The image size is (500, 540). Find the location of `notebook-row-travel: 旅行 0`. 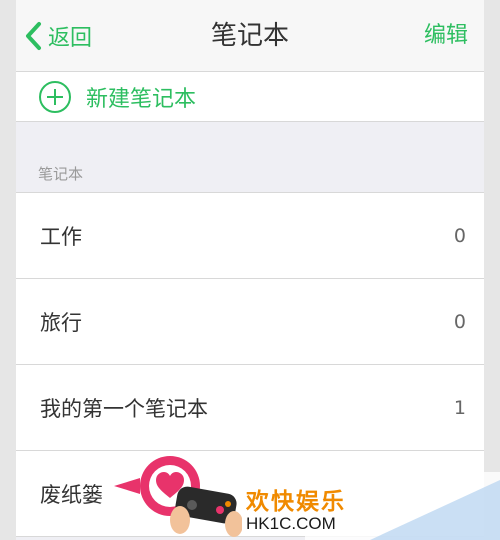

notebook-row-travel: 旅行 0 is located at coordinates (250, 322).